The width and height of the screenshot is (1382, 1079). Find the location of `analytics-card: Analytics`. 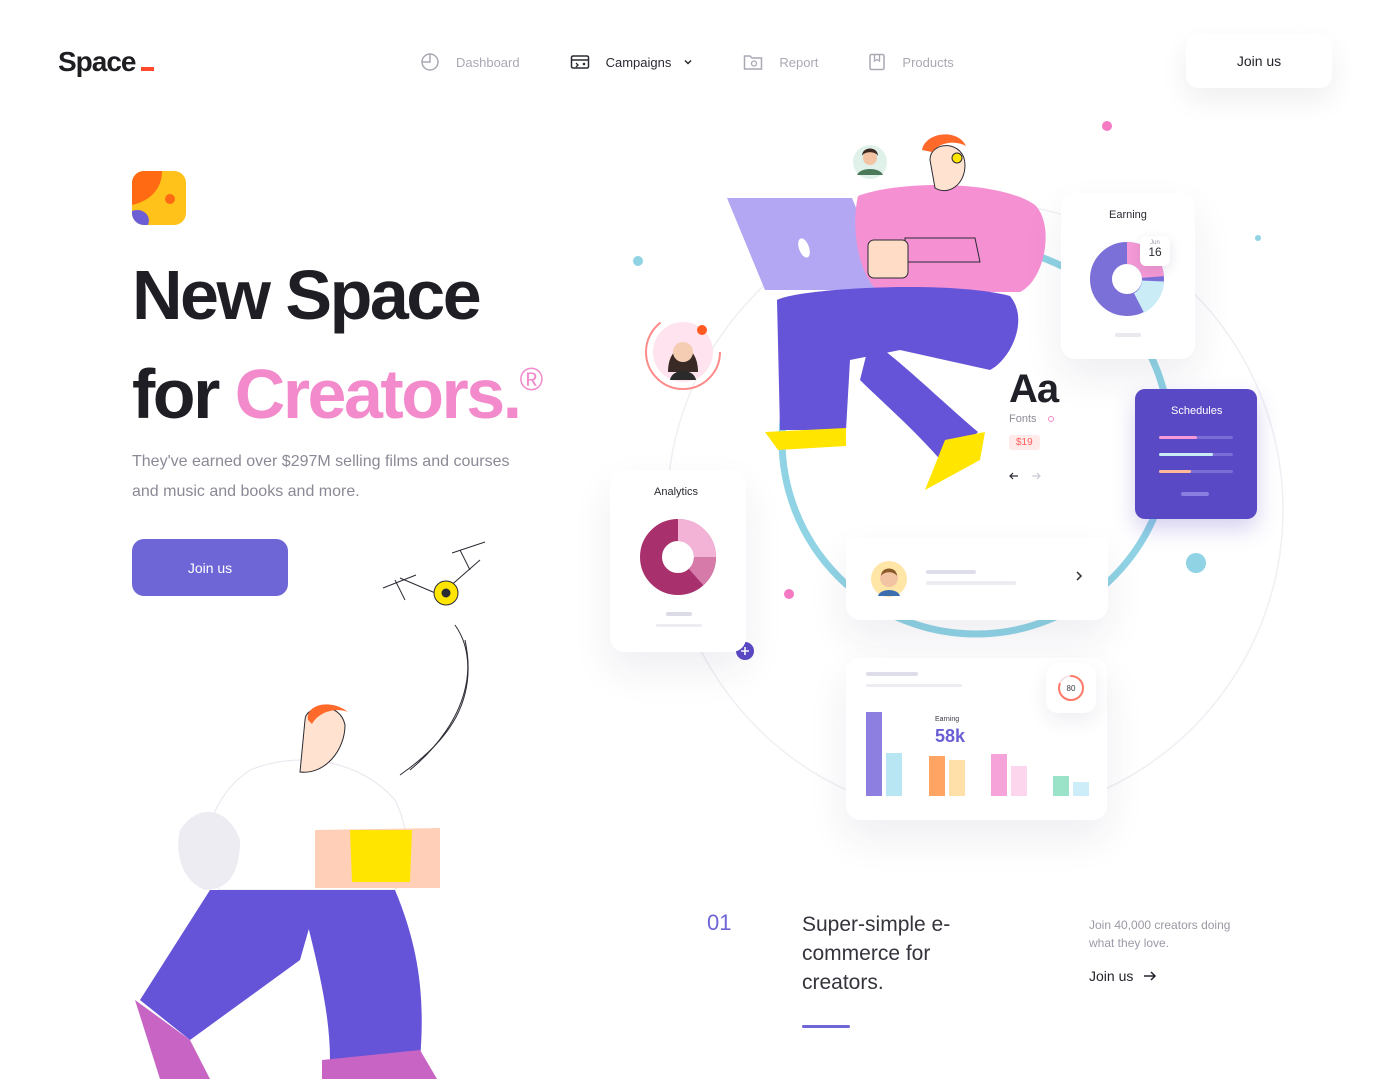

analytics-card: Analytics is located at coordinates (678, 561).